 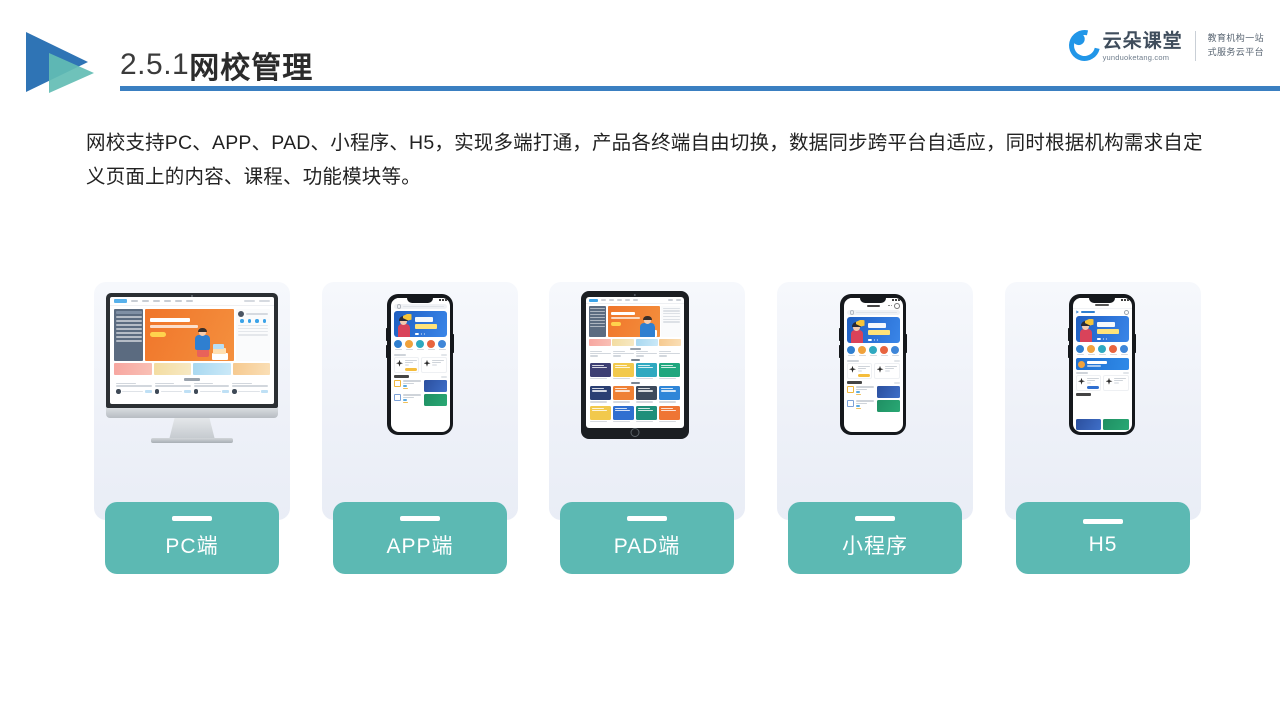 I want to click on h5-screen-mockup: ·, so click(x=1102, y=364).